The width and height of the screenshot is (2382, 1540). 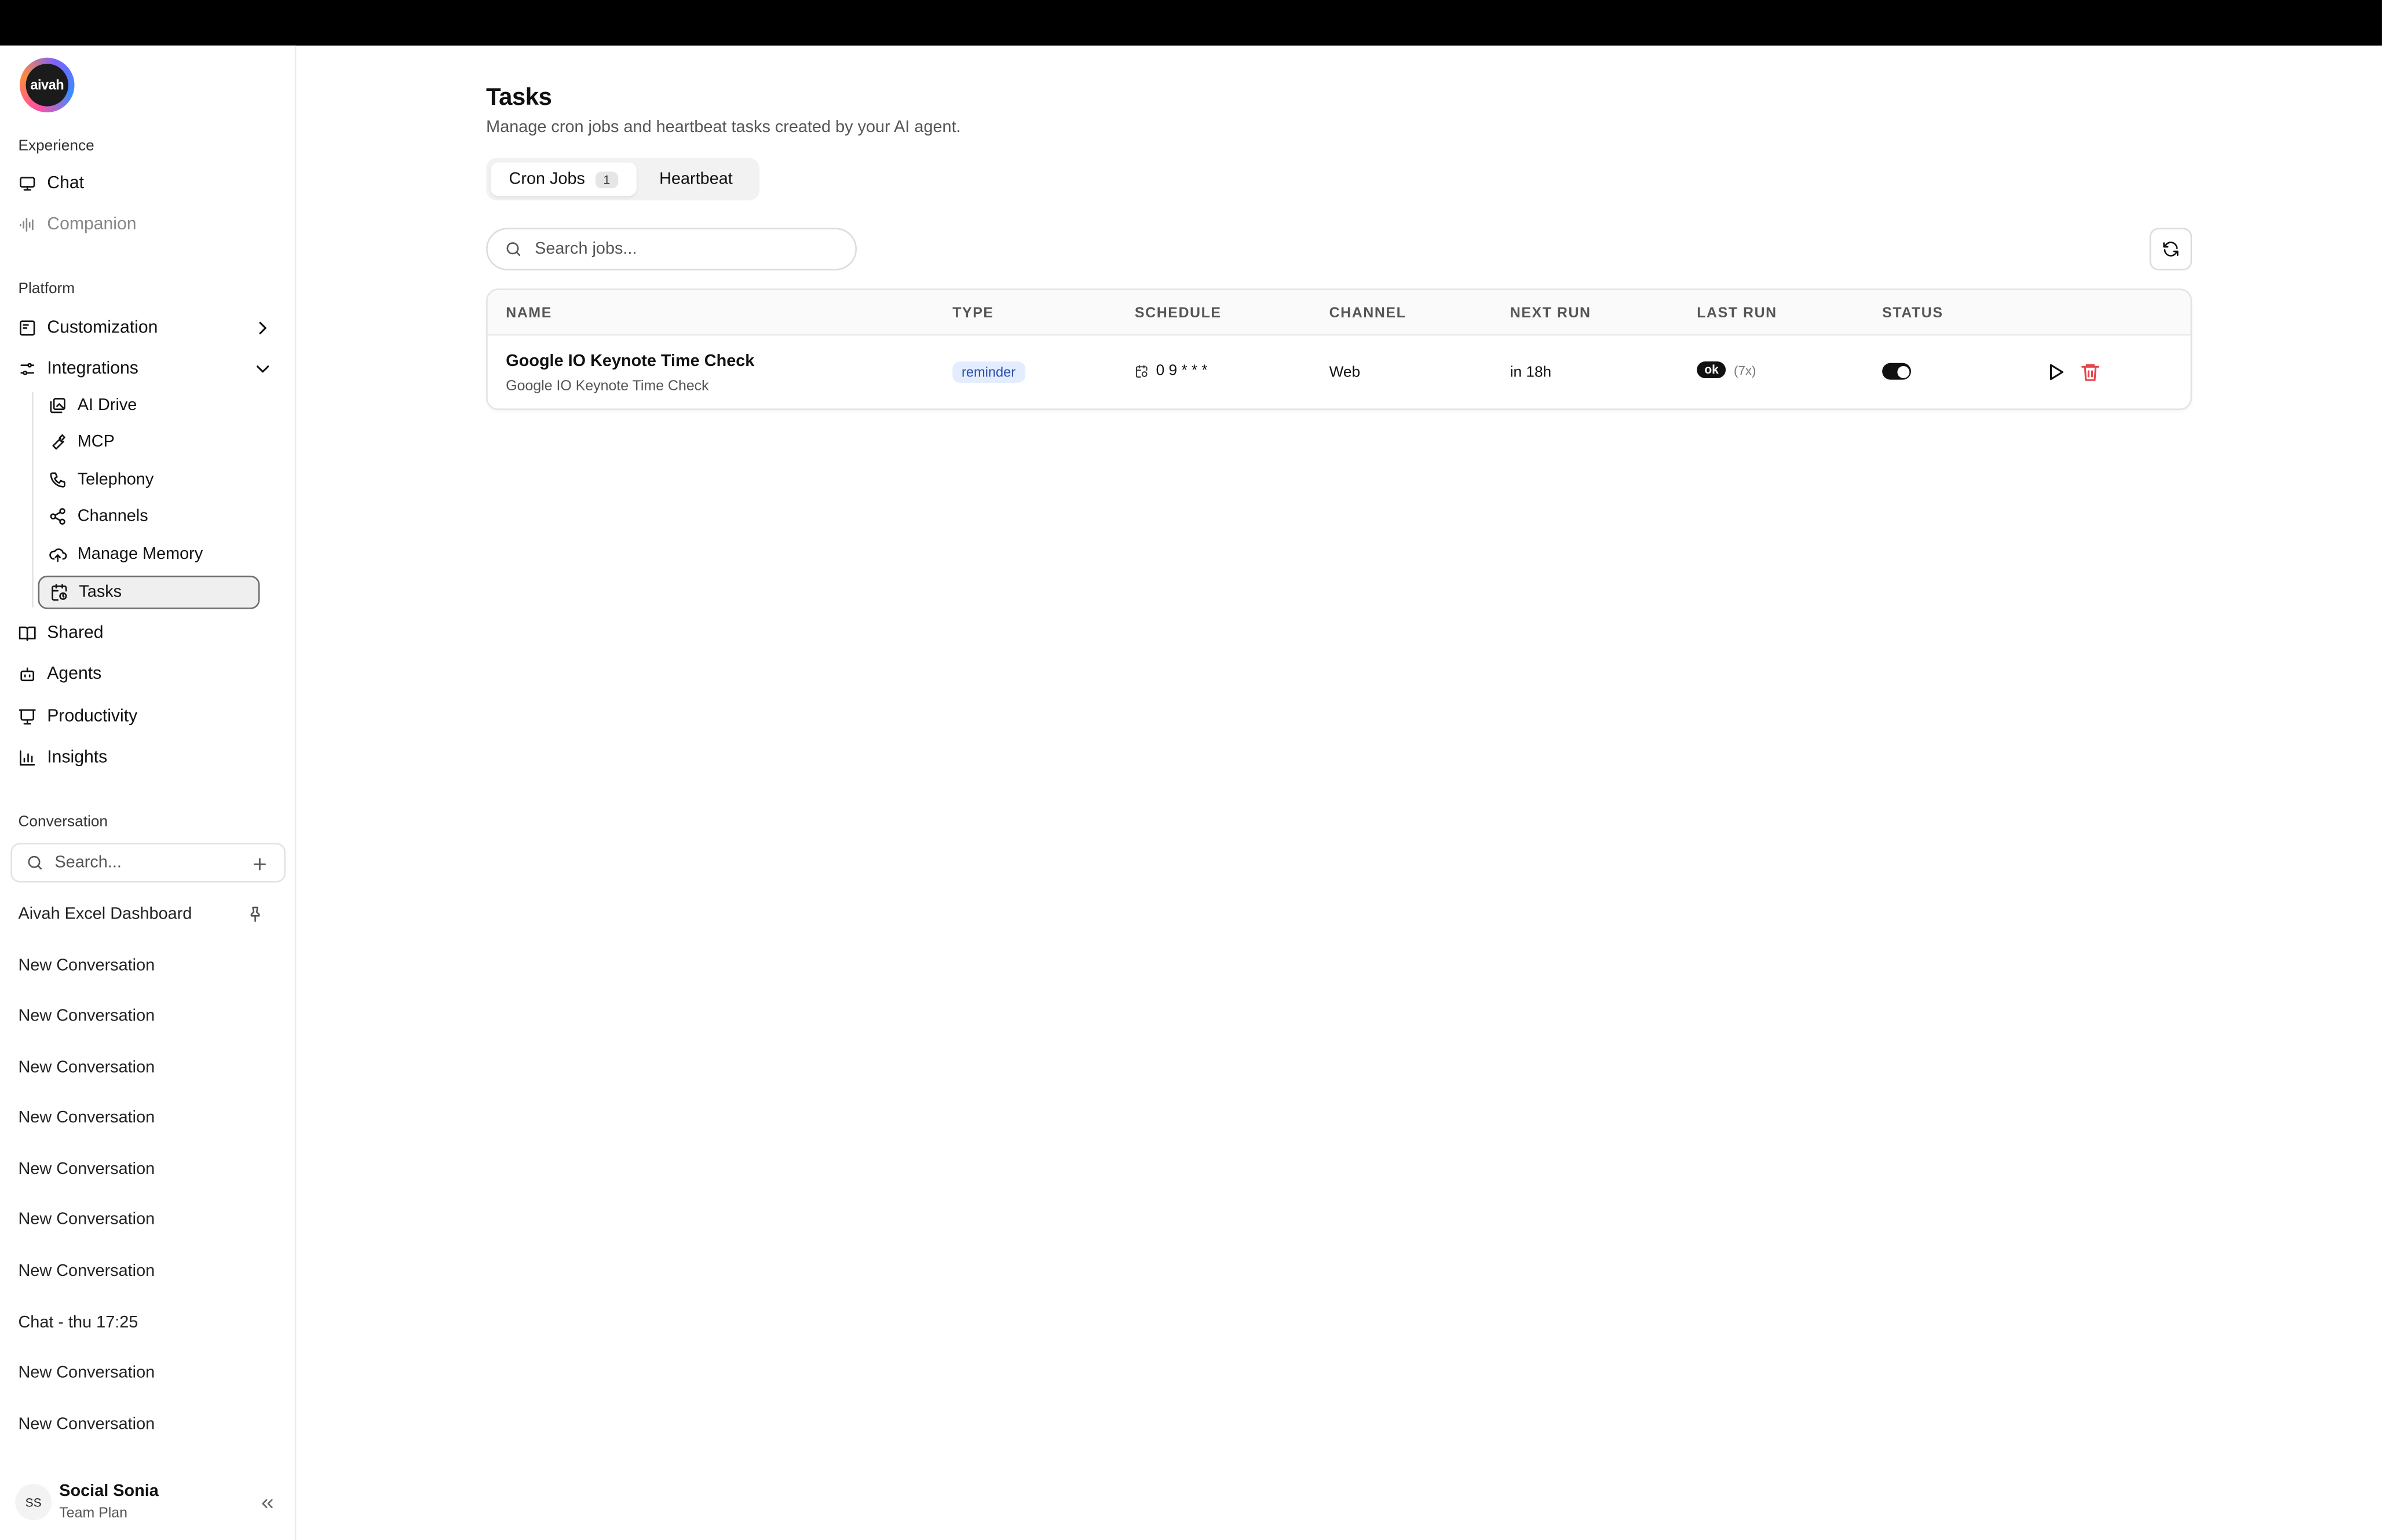 I want to click on sliders-icon, so click(x=27, y=369).